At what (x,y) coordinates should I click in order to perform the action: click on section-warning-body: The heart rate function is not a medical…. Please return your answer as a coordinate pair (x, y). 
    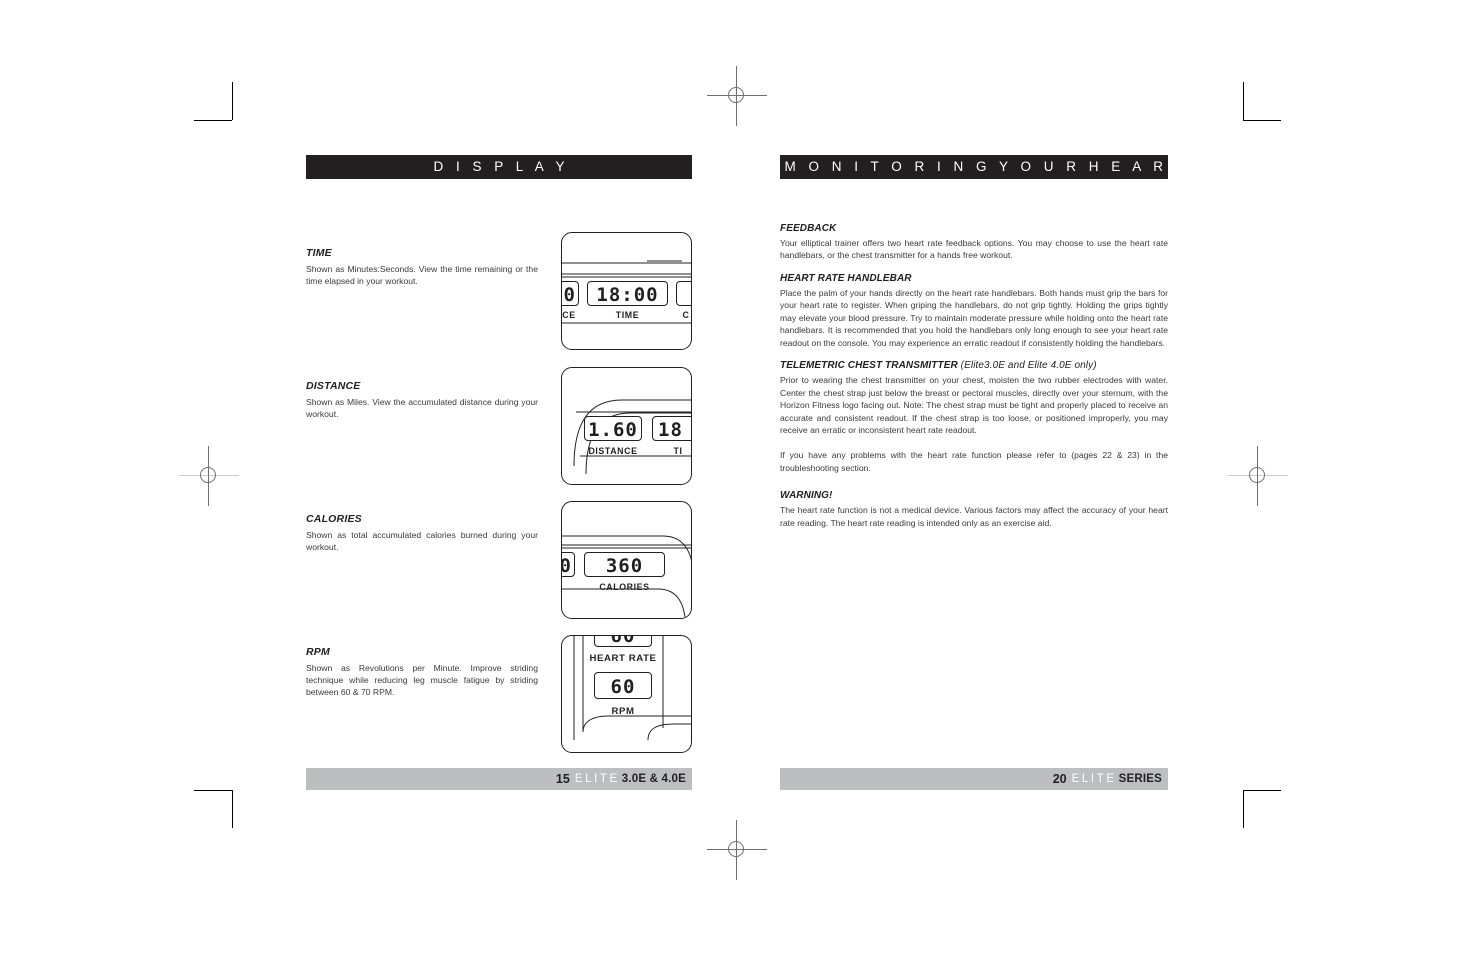
    Looking at the image, I should click on (974, 516).